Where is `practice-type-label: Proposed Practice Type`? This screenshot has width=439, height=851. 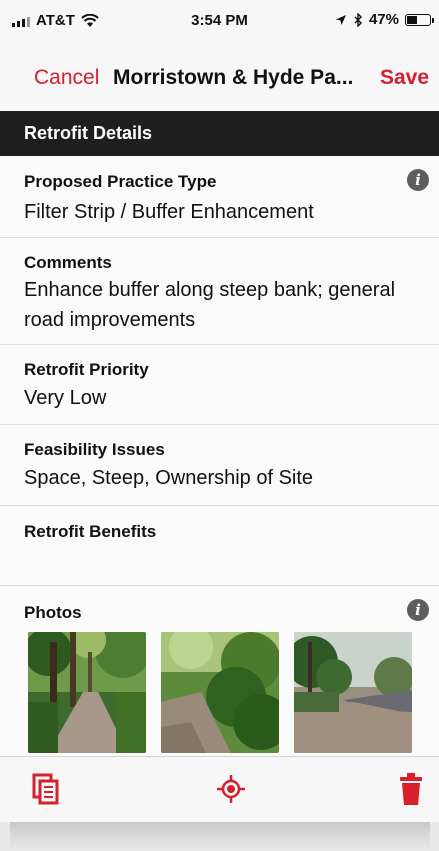
practice-type-label: Proposed Practice Type is located at coordinates (120, 181).